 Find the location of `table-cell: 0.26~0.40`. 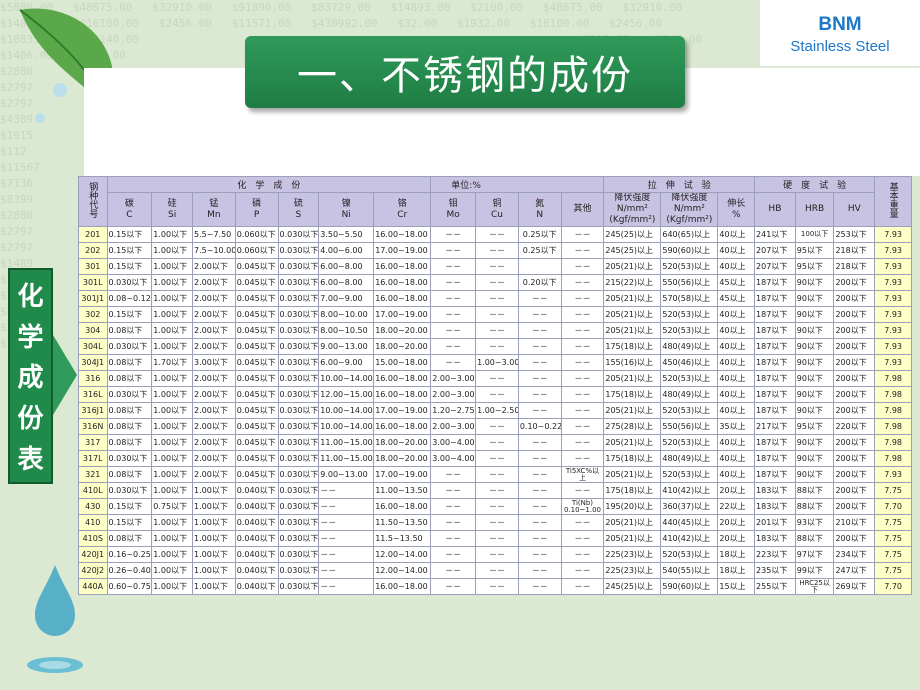

table-cell: 0.26~0.40 is located at coordinates (129, 570).